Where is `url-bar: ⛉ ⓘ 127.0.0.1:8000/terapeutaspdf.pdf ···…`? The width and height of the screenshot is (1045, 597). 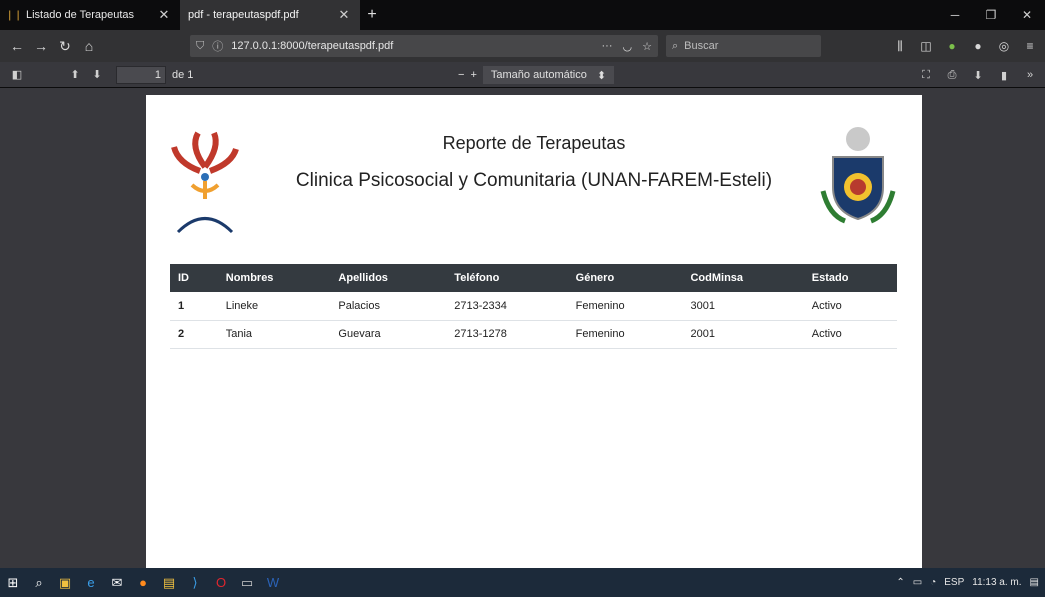
url-bar: ⛉ ⓘ 127.0.0.1:8000/terapeutaspdf.pdf ···… is located at coordinates (424, 46).